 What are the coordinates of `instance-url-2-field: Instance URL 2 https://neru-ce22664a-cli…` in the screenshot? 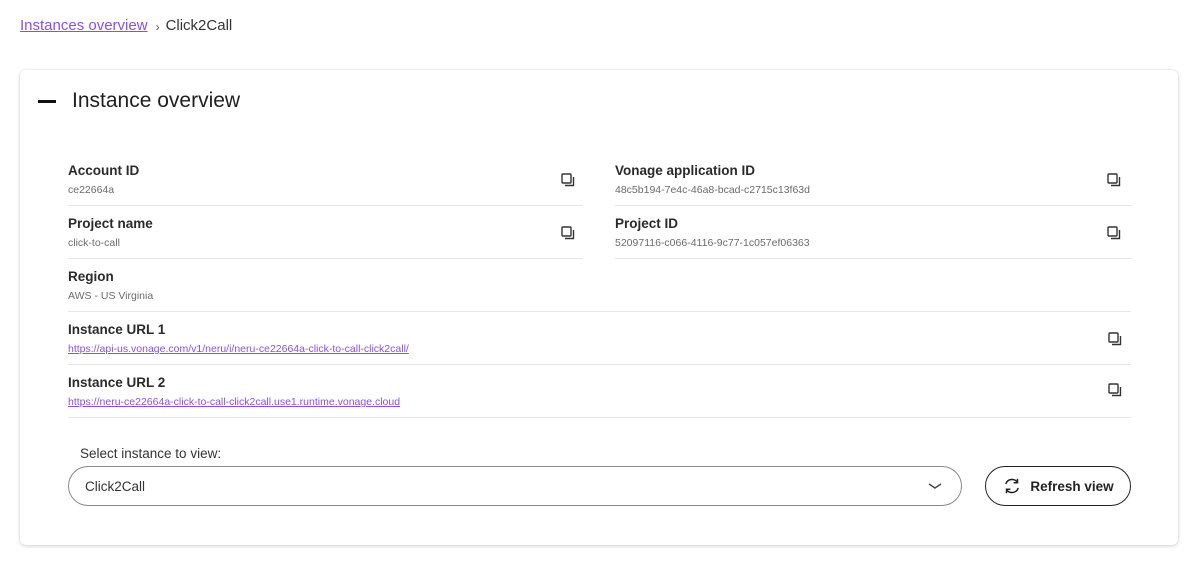 It's located at (599, 396).